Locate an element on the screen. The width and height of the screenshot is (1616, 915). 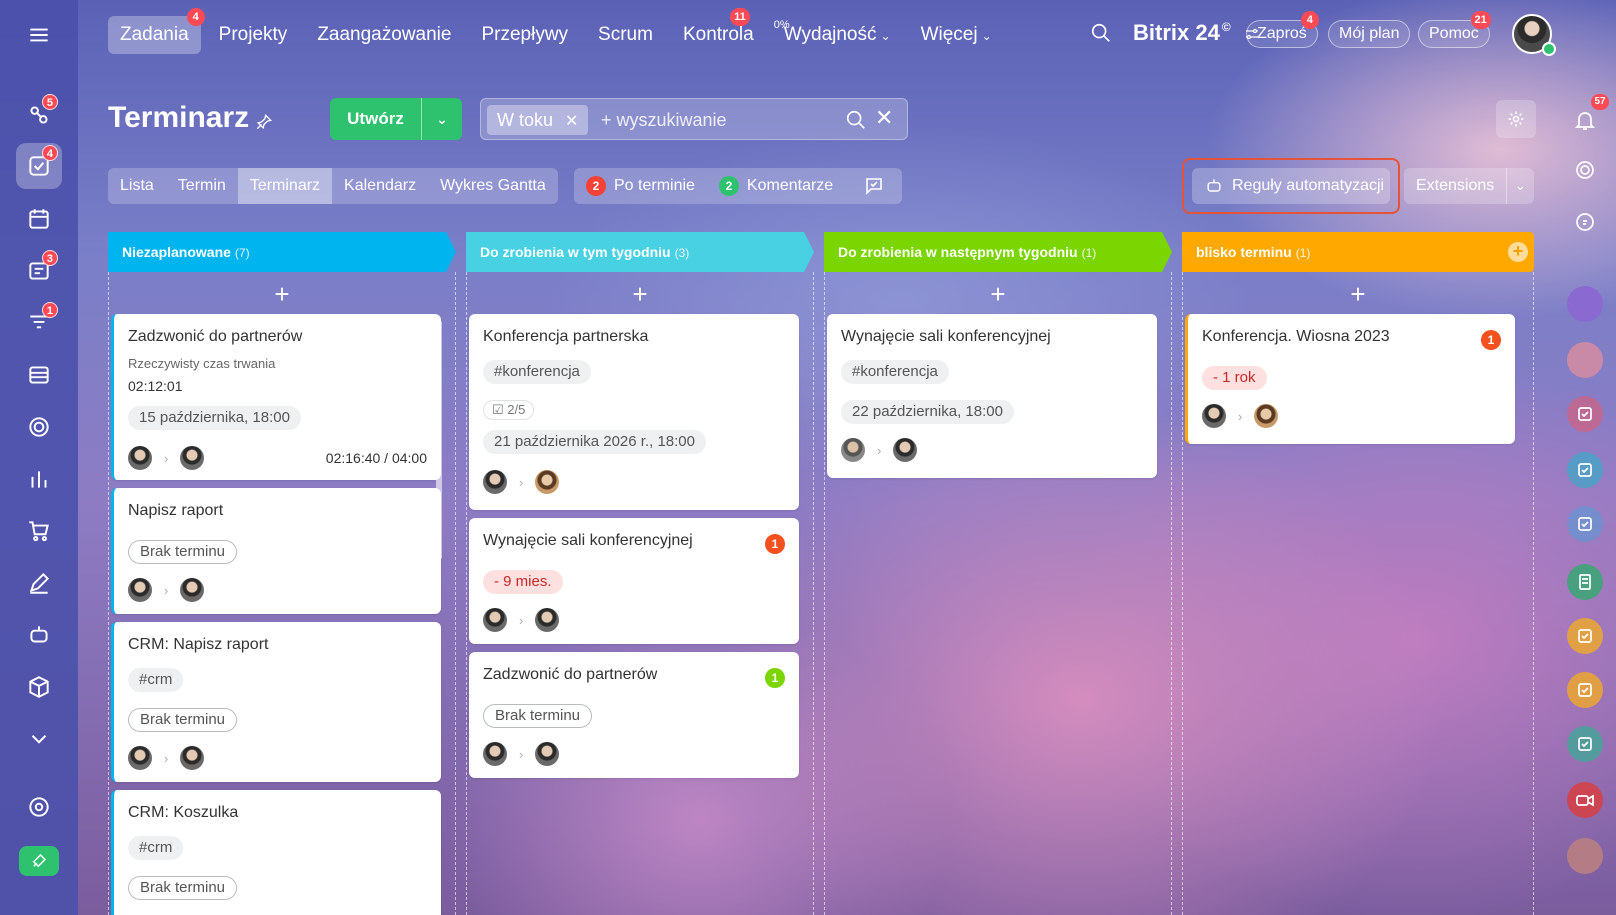
task-card: CRM: Napisz raport #crm Brak terminu › is located at coordinates (276, 702).